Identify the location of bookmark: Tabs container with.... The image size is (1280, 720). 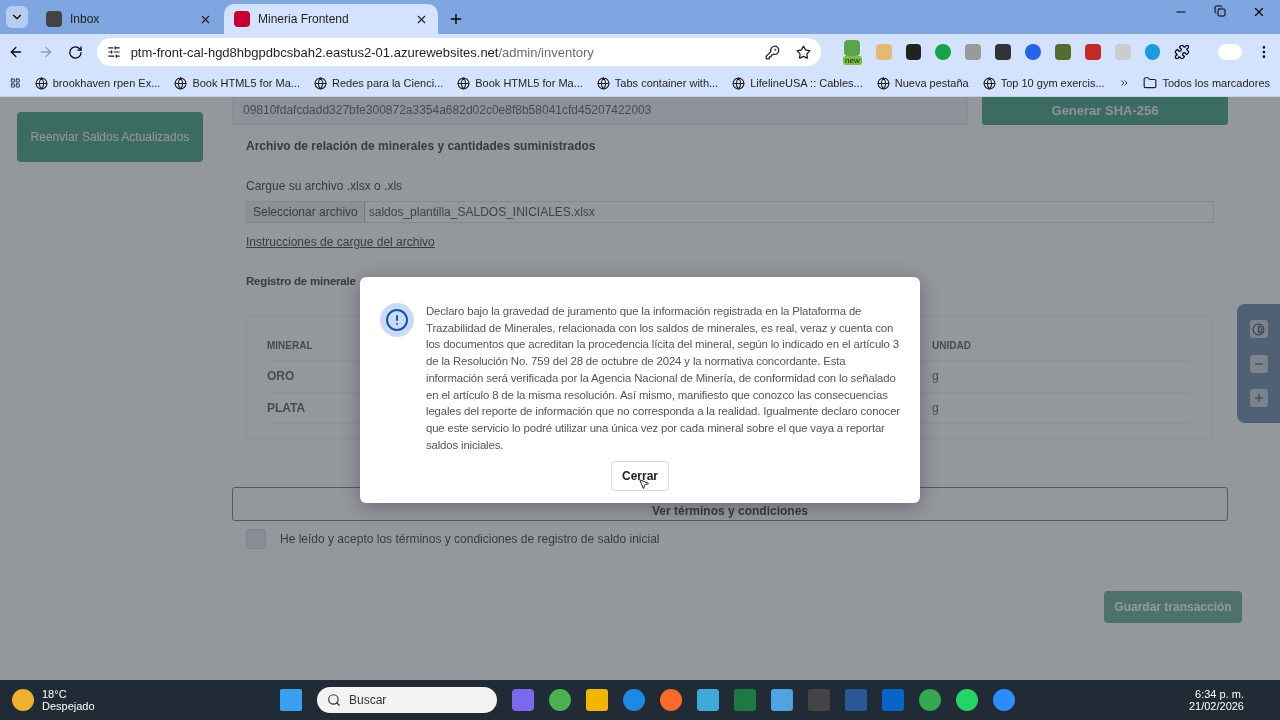
(666, 83).